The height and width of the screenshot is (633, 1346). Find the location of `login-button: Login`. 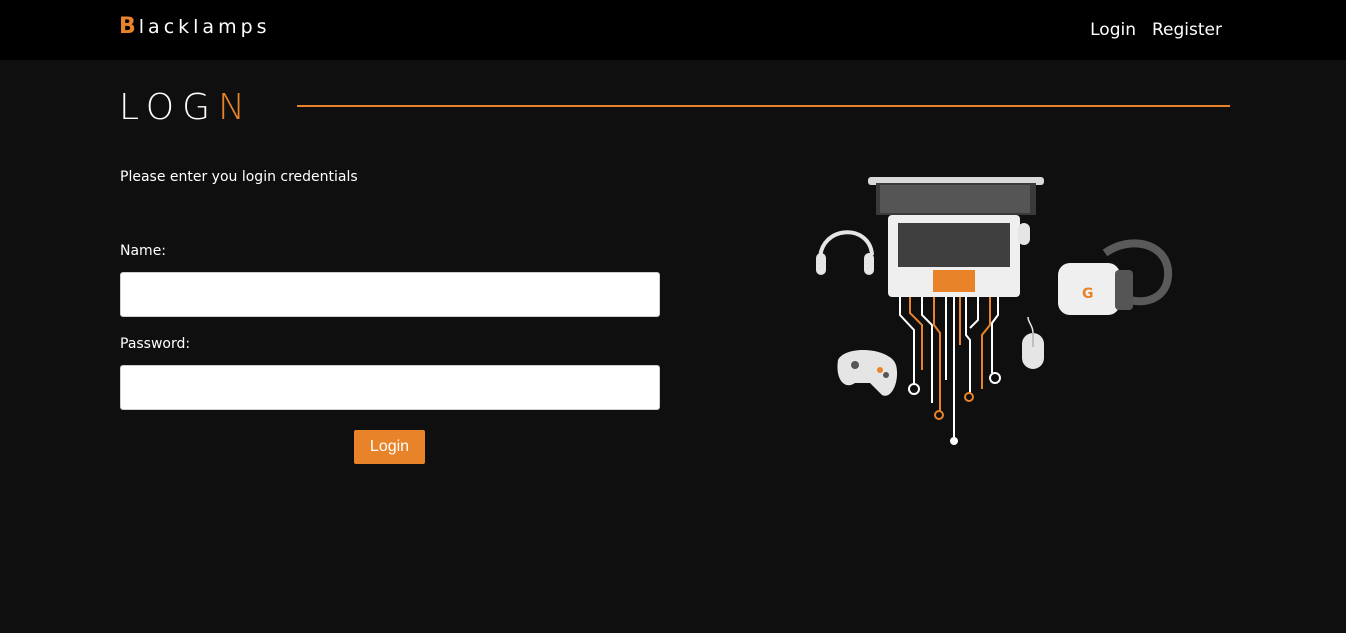

login-button: Login is located at coordinates (389, 447).